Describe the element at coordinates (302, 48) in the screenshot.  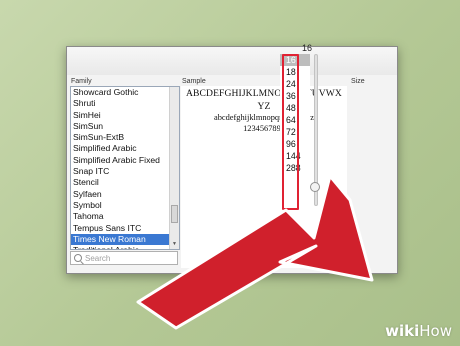
I see `size-current-value: 16` at that location.